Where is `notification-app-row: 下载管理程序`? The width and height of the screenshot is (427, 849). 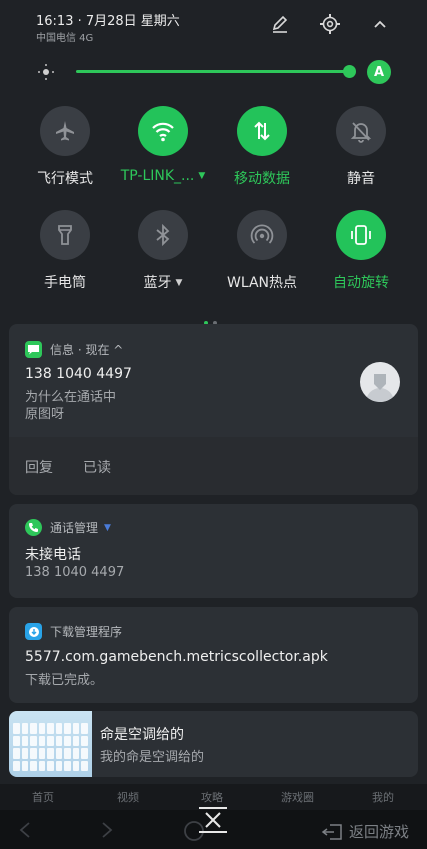 notification-app-row: 下载管理程序 is located at coordinates (73, 631).